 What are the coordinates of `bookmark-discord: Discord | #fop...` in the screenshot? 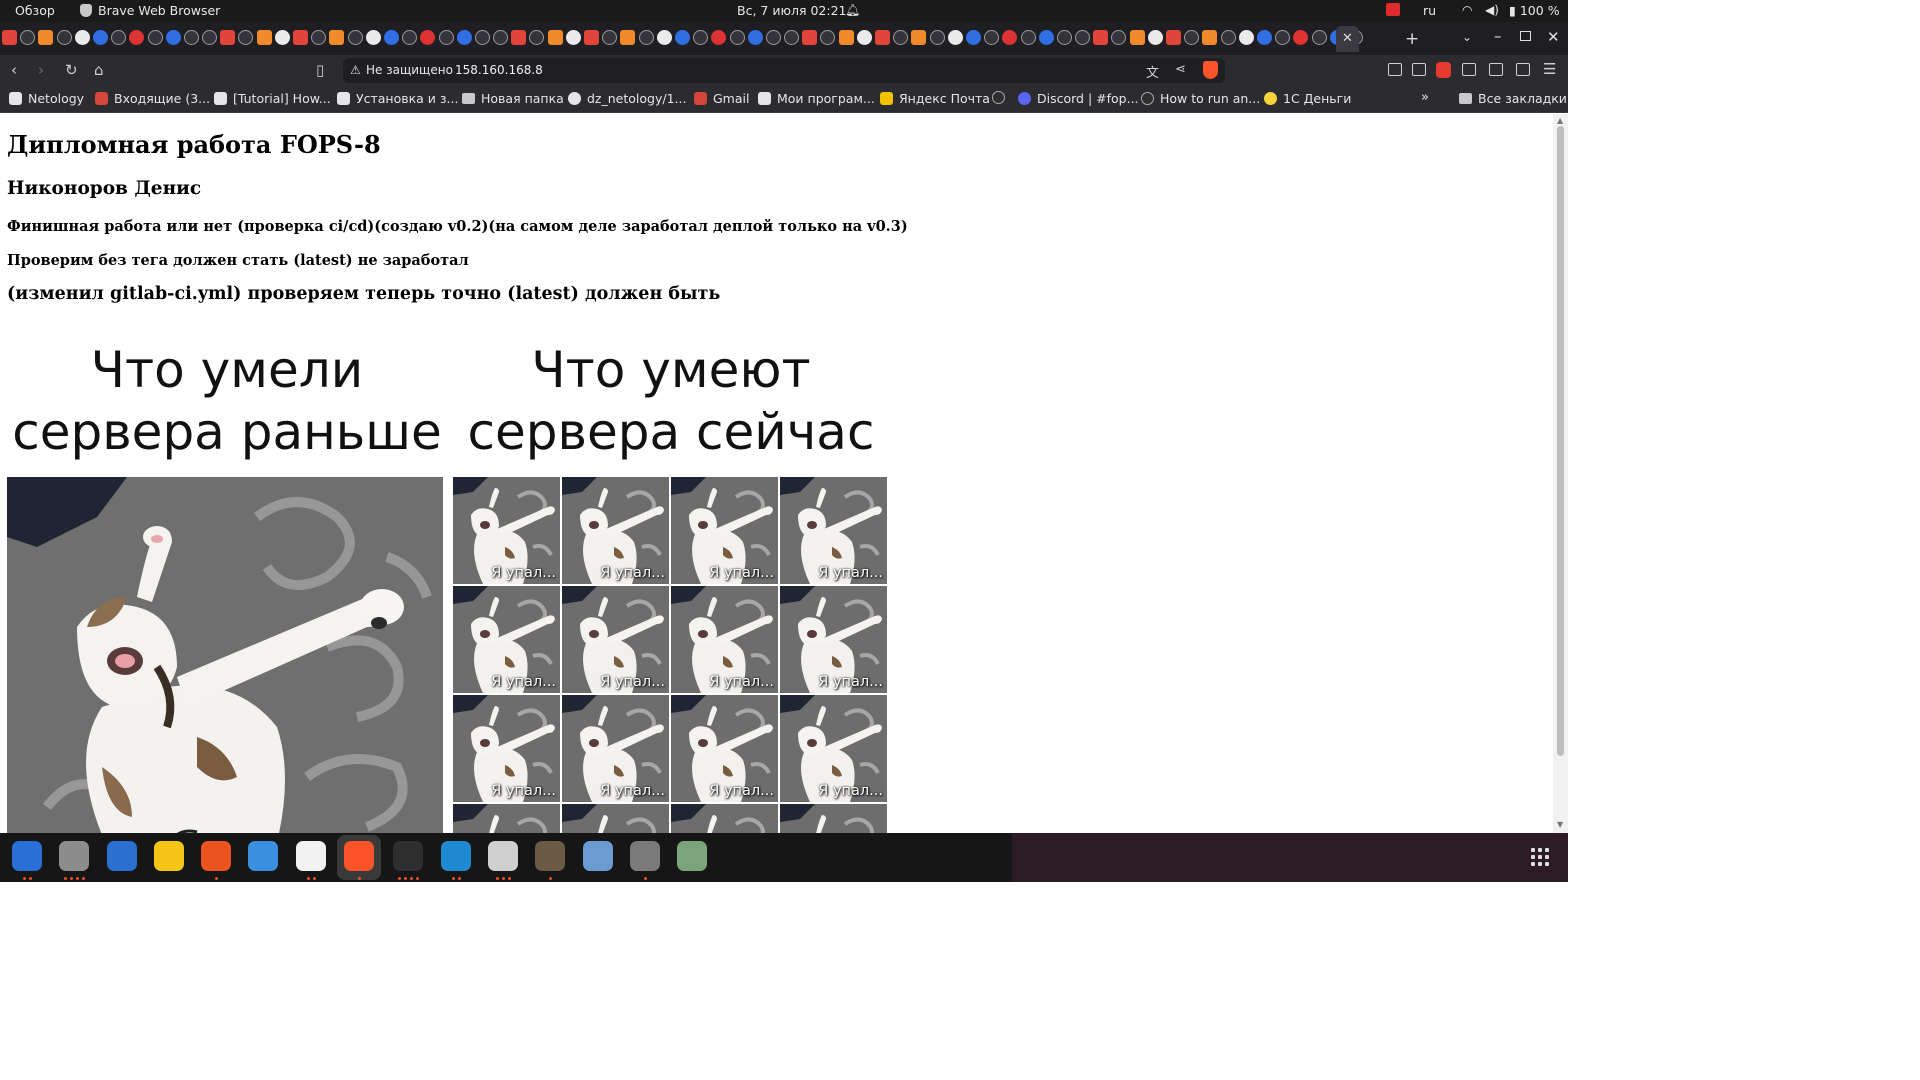 It's located at (1078, 98).